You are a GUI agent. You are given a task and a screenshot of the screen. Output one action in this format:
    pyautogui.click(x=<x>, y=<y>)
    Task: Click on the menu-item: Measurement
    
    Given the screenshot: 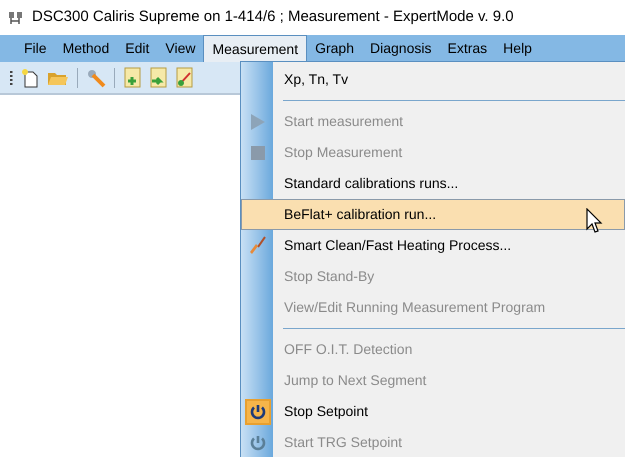 What is the action you would take?
    pyautogui.click(x=255, y=48)
    